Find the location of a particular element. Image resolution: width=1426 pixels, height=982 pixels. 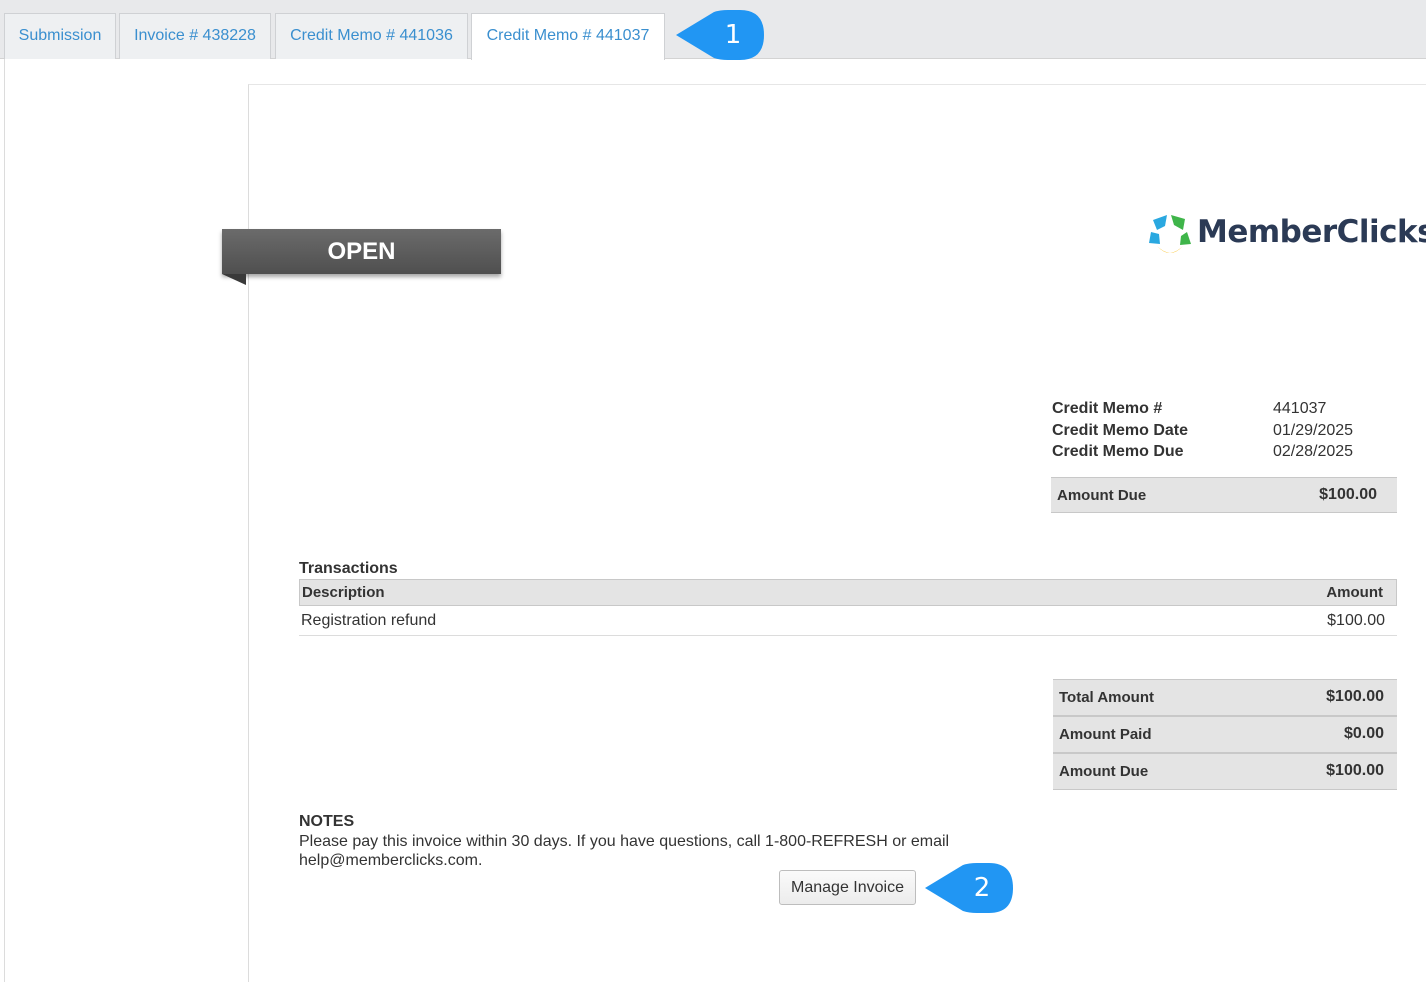

tab-credit-memo-441036: Credit Memo # 441036 is located at coordinates (371, 36).